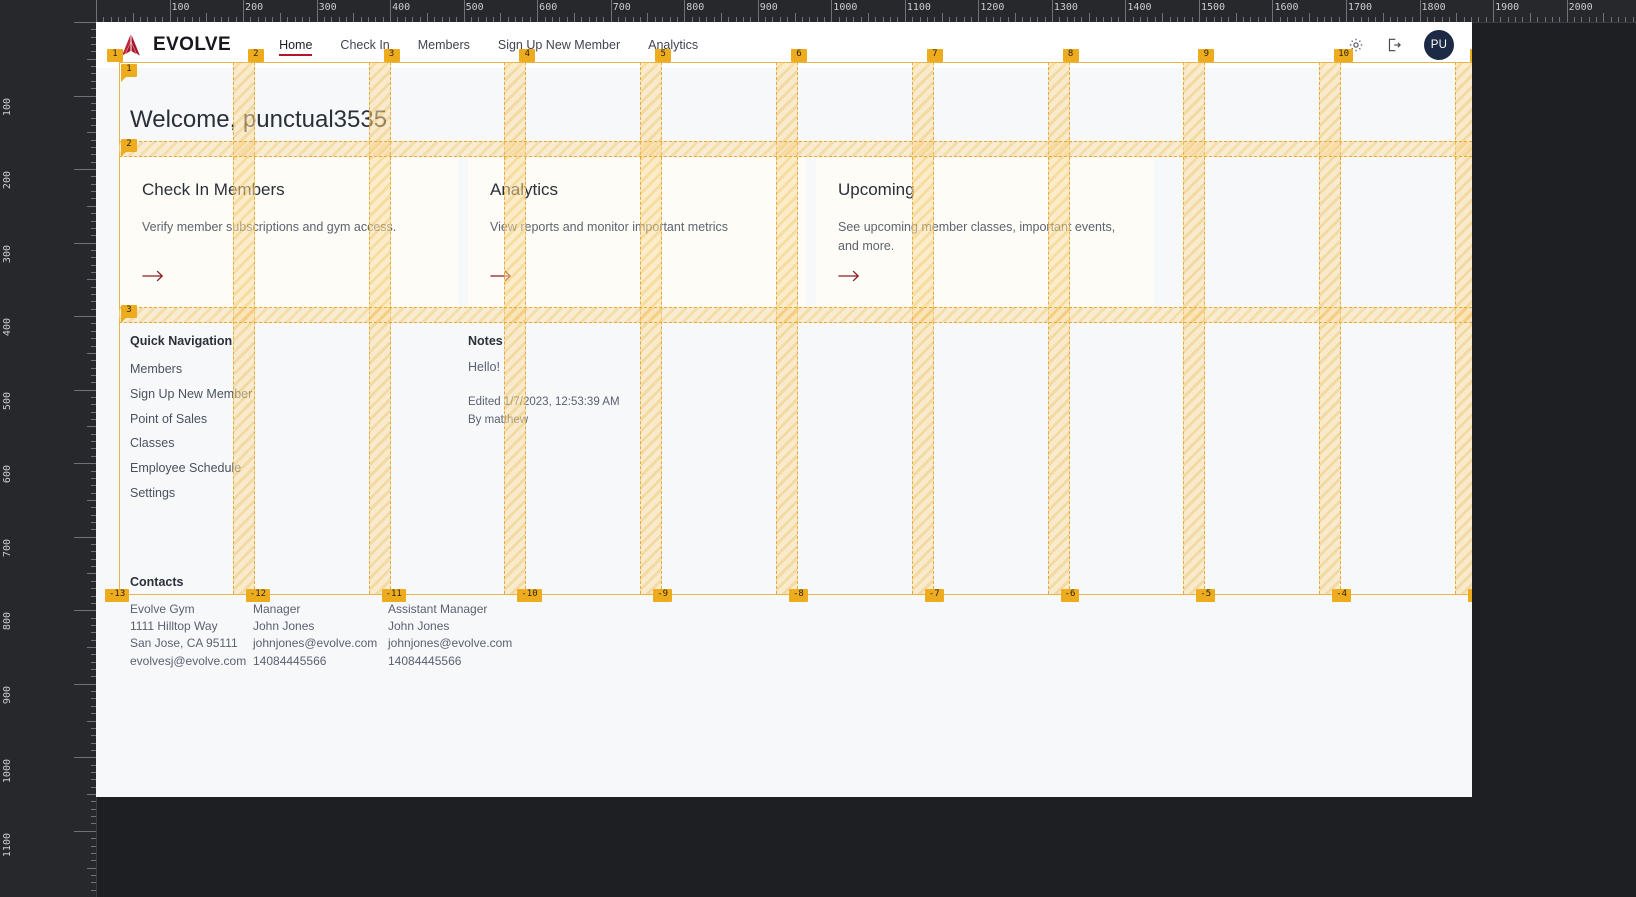 The image size is (1636, 897). What do you see at coordinates (876, 189) in the screenshot?
I see `card-title: Upcoming` at bounding box center [876, 189].